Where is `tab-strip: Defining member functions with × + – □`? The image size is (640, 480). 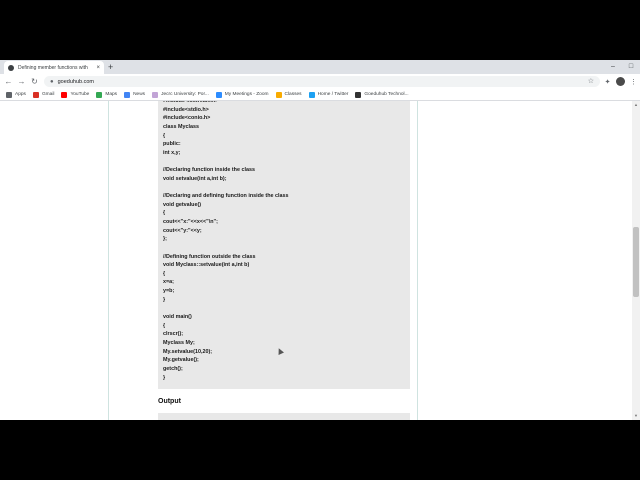 tab-strip: Defining member functions with × + – □ is located at coordinates (320, 67).